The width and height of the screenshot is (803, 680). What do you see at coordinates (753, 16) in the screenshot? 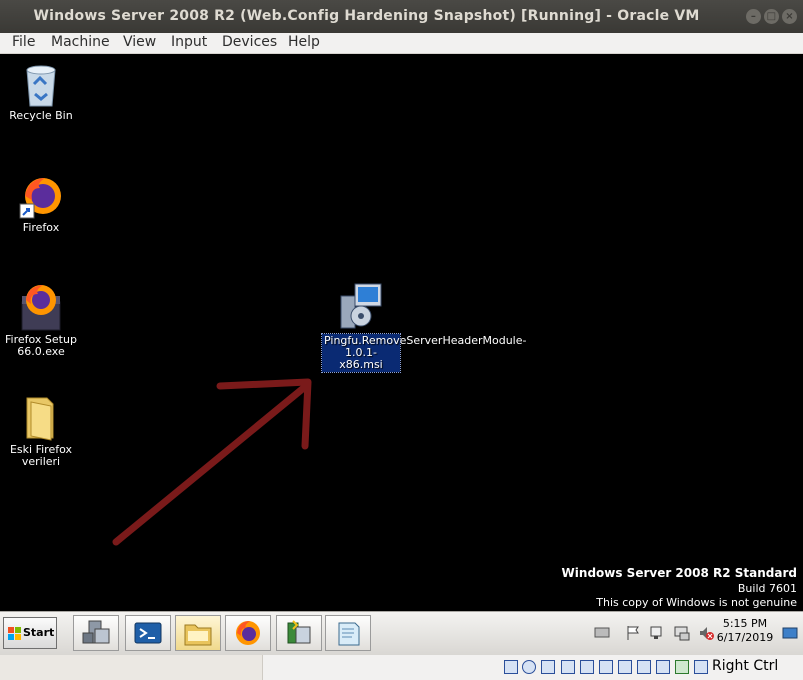
I see `minimize-button: –` at bounding box center [753, 16].